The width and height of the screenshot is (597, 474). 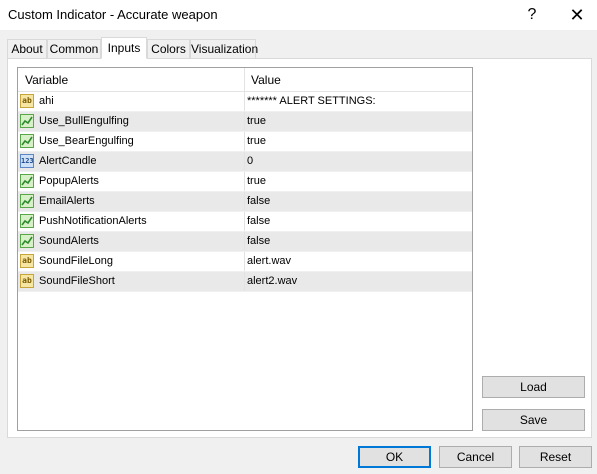 I want to click on variable-value: ******* ALERT SETTINGS:, so click(x=311, y=101).